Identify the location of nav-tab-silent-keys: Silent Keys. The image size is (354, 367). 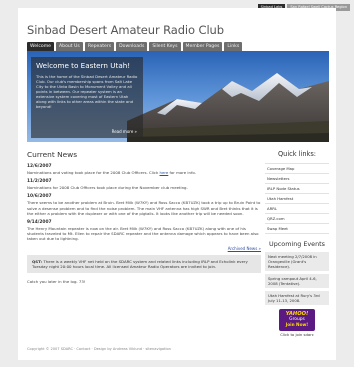
(165, 46).